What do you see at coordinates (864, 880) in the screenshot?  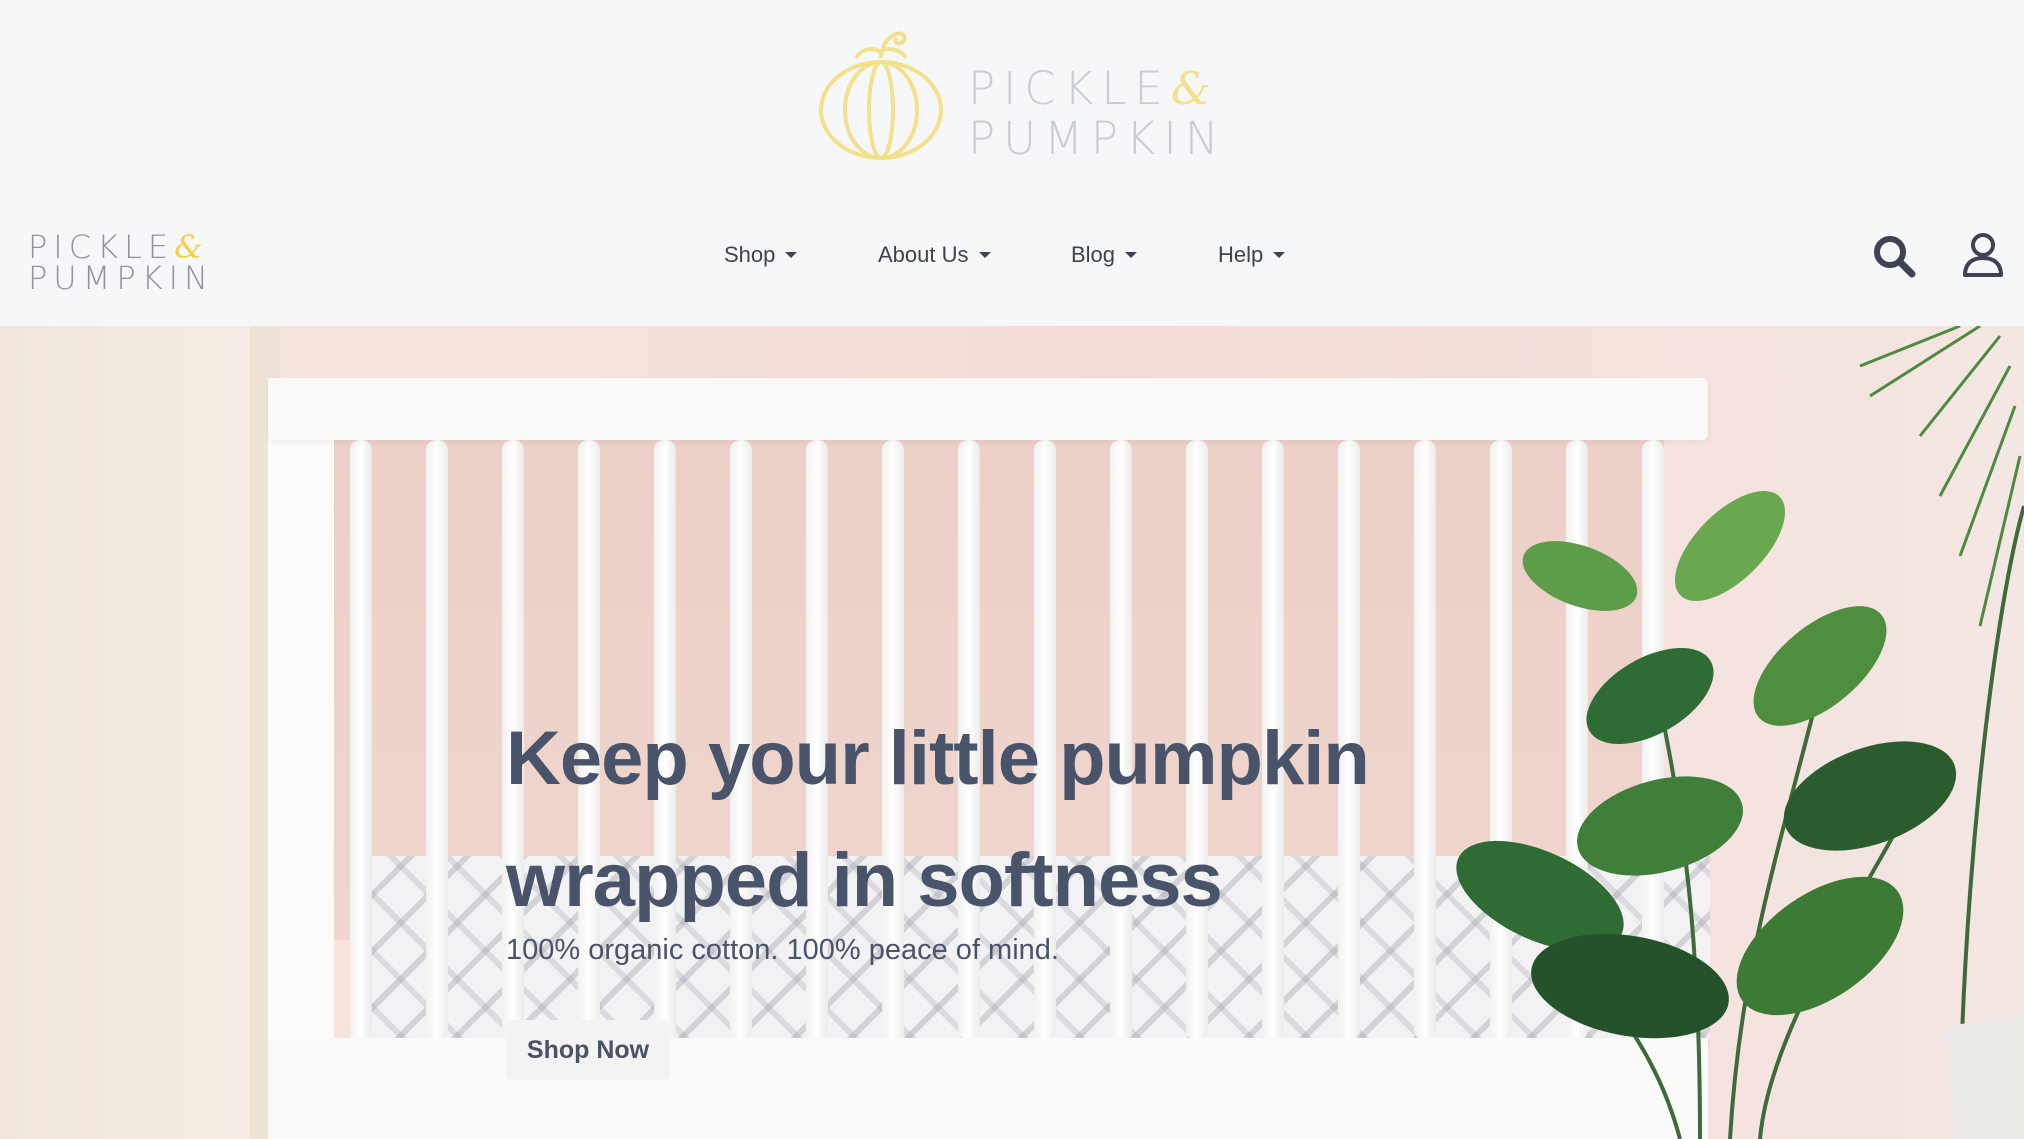 I see `hero-headline-line2: wrapped in softness` at bounding box center [864, 880].